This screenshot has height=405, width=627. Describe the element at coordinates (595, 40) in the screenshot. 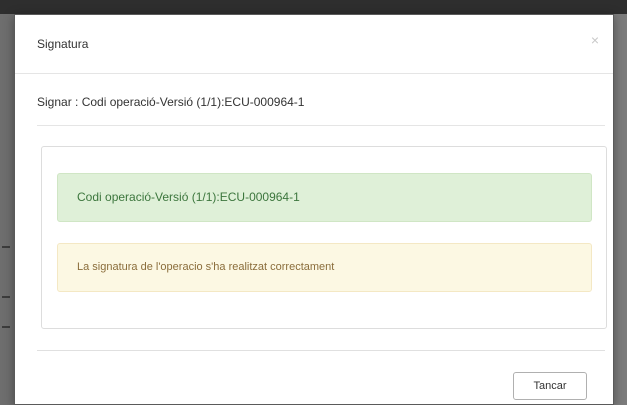

I see `close-icon: ×` at that location.